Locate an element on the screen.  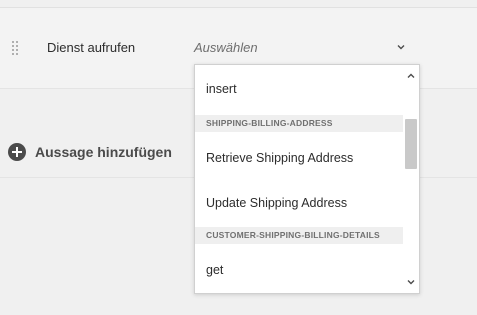
drag-handle-icon is located at coordinates (16, 49).